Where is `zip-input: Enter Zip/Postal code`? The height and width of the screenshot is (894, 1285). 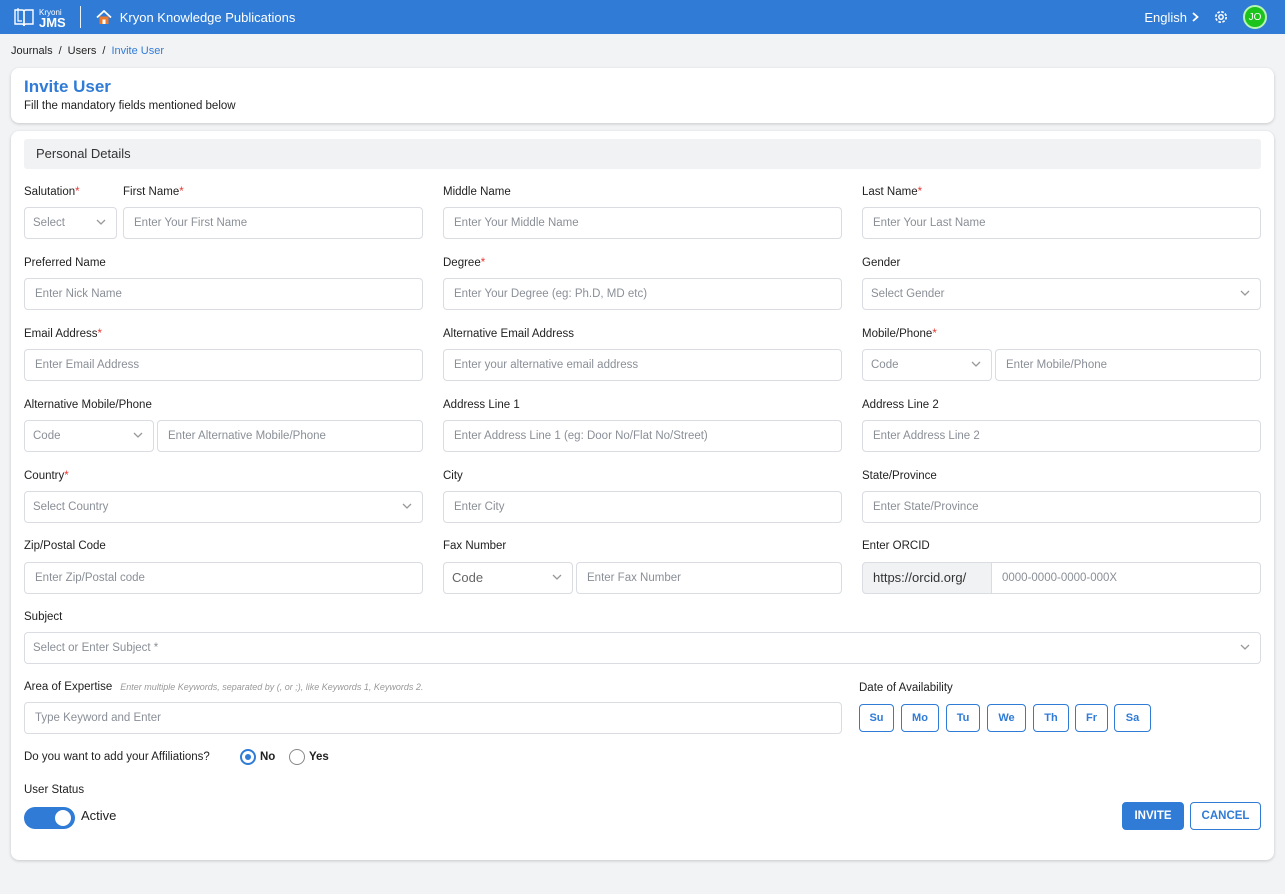
zip-input: Enter Zip/Postal code is located at coordinates (223, 578).